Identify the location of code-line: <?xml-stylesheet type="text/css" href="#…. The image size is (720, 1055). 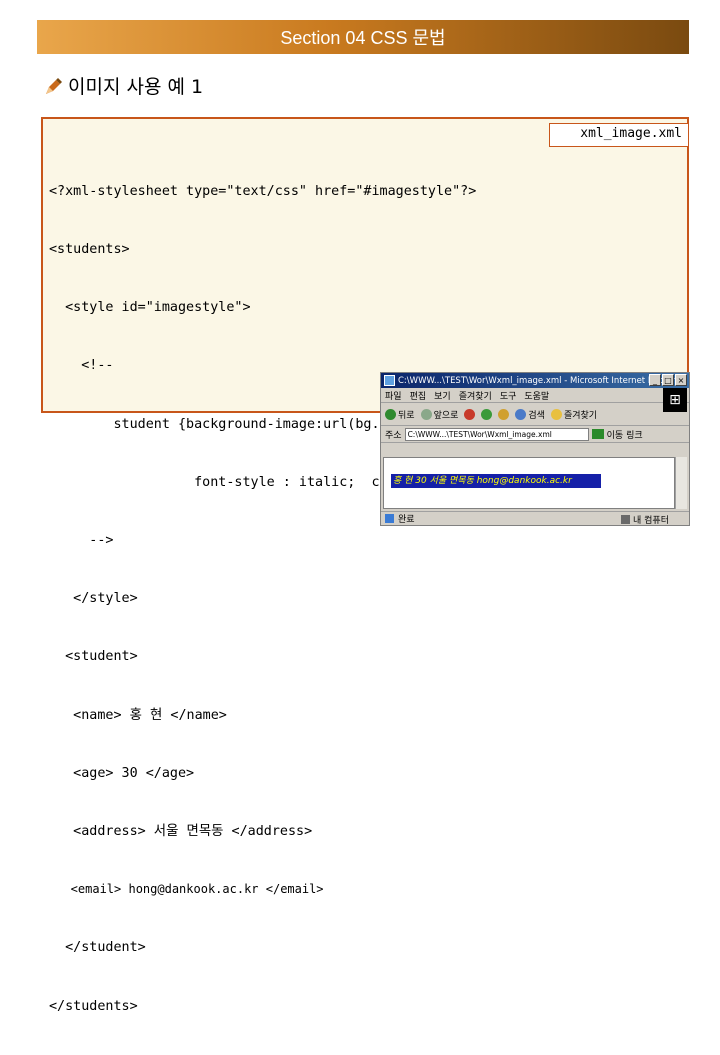
(263, 191).